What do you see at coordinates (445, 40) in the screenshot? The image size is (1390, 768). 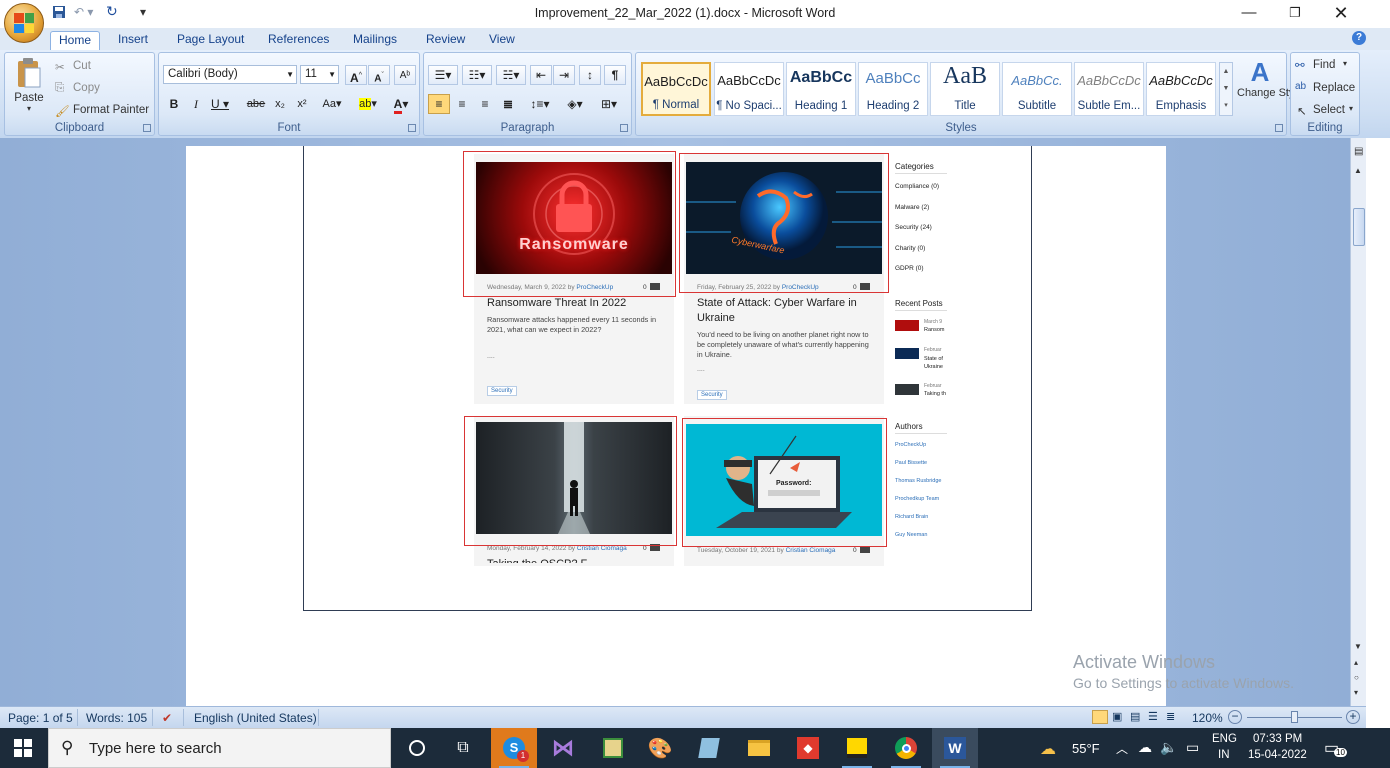 I see `tab-review: Review` at bounding box center [445, 40].